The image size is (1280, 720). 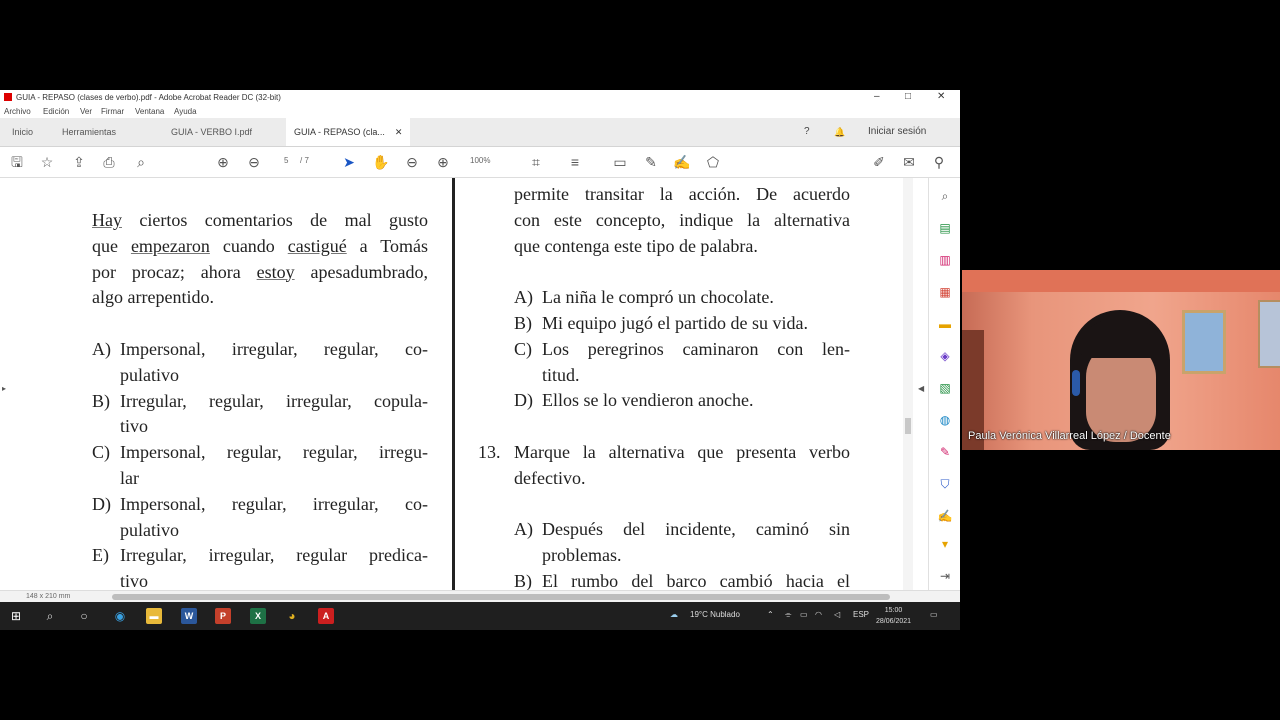 I want to click on search-pane-icon: ⌕, so click(x=945, y=196).